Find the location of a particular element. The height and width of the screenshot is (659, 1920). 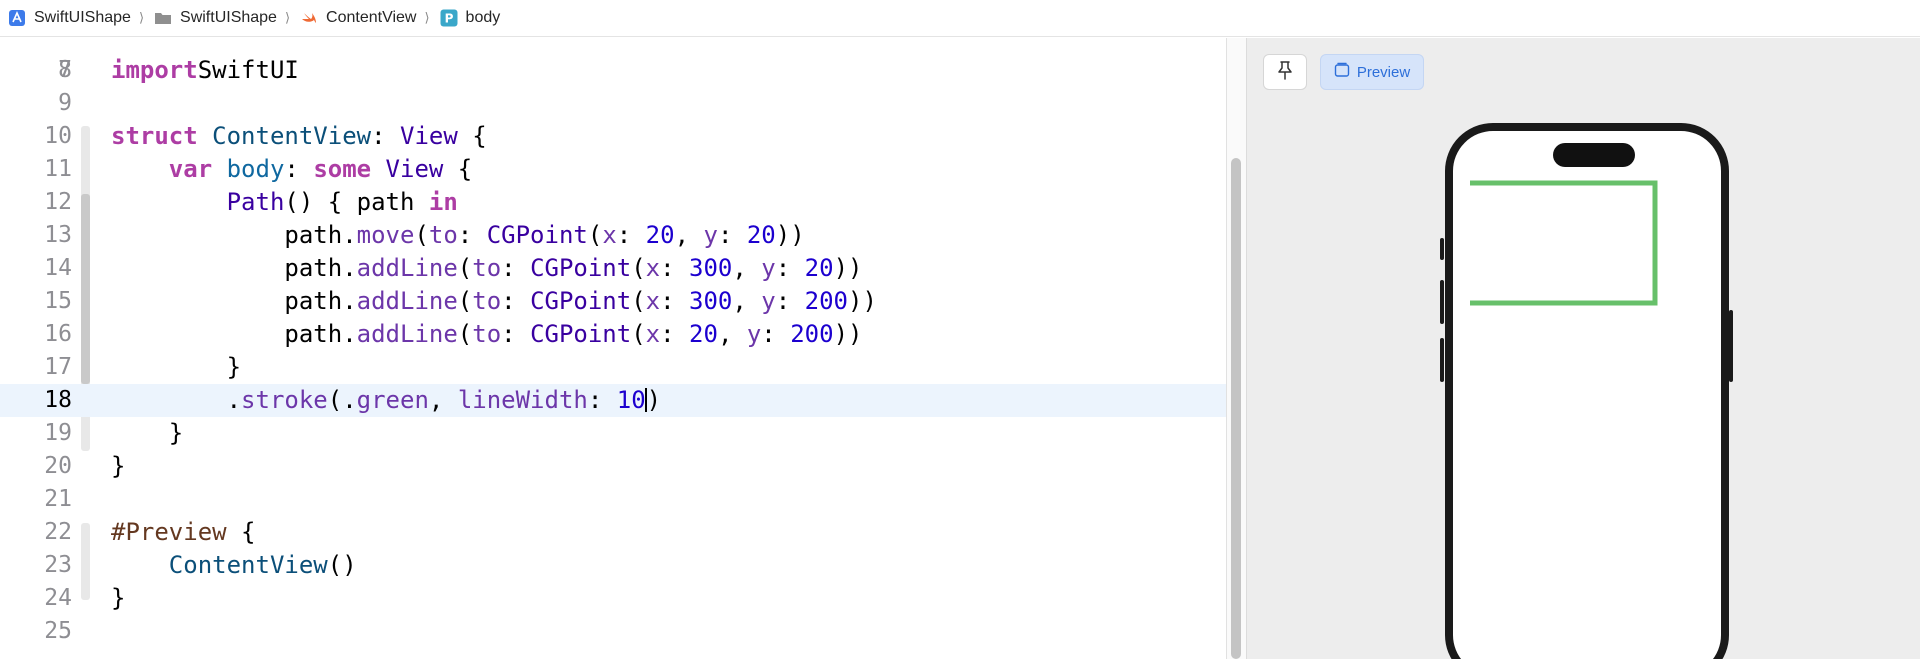

code-token: lineWidth is located at coordinates (522, 400).